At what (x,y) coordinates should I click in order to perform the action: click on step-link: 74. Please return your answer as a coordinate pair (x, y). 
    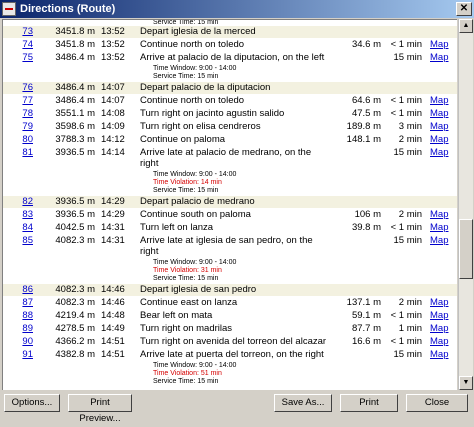
    Looking at the image, I should click on (20, 45).